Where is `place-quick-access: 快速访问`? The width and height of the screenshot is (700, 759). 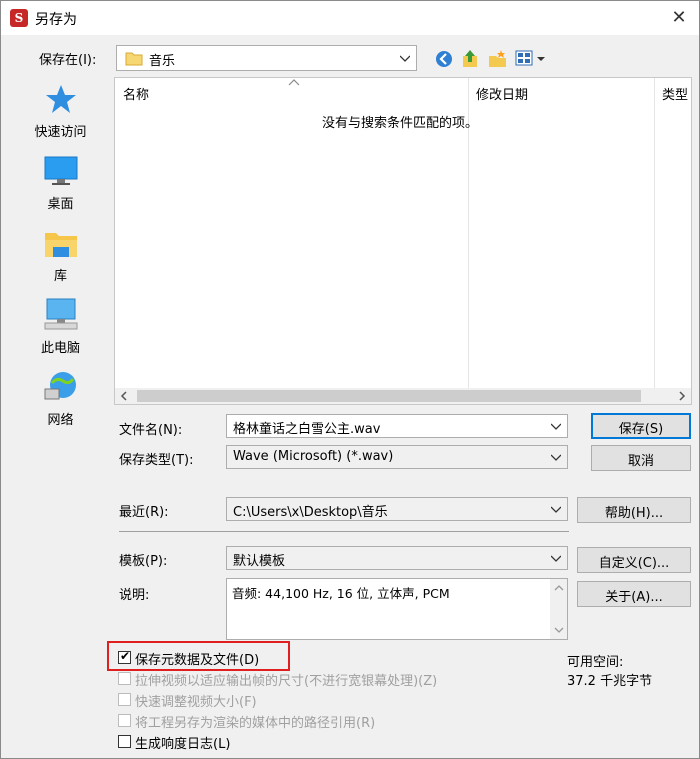 place-quick-access: 快速访问 is located at coordinates (60, 110).